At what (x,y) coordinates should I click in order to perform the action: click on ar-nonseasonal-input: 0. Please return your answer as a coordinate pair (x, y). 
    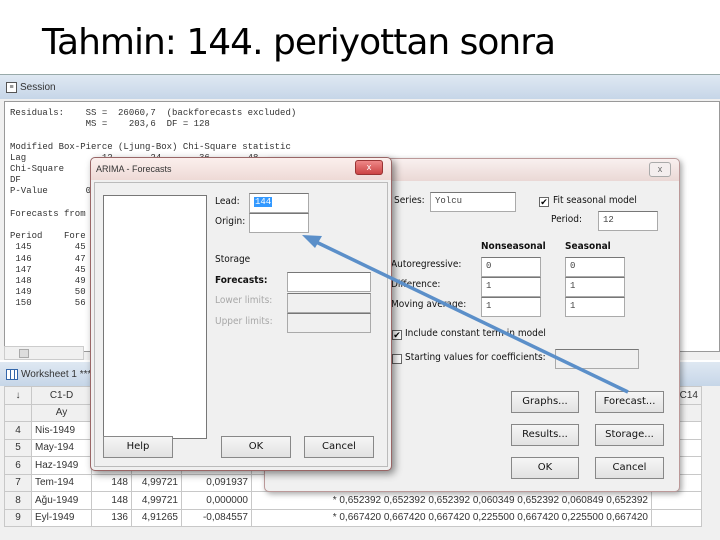
    Looking at the image, I should click on (511, 267).